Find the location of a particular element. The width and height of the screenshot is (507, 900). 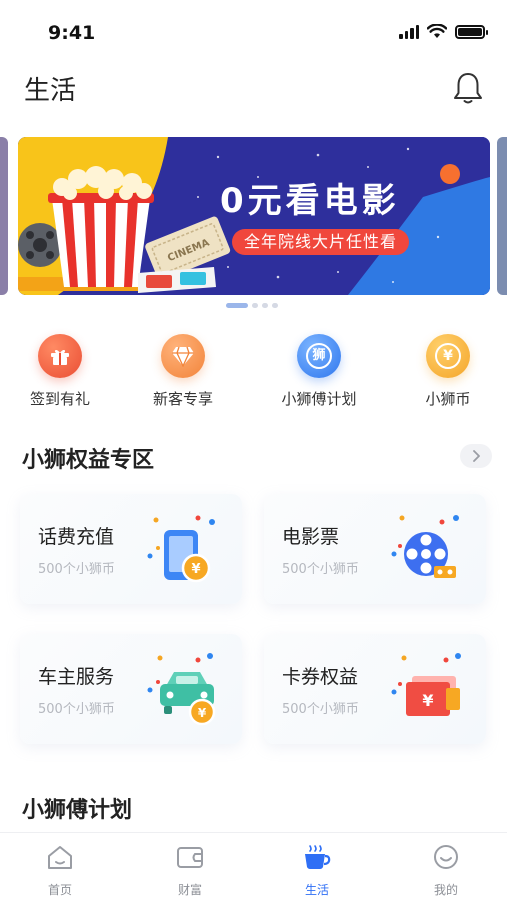

quick-entry-label: 签到有礼 is located at coordinates (59, 399).